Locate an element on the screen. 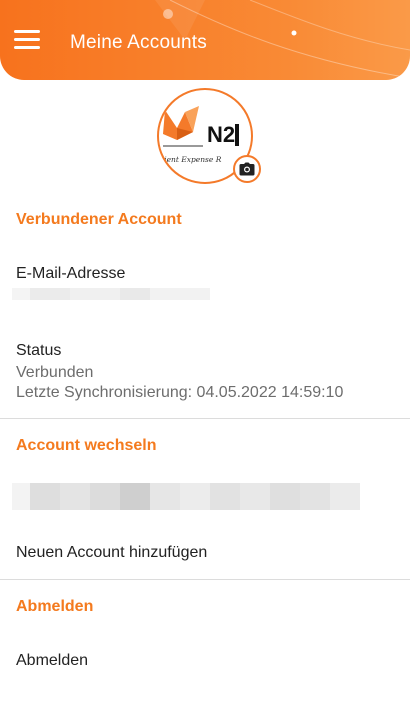 This screenshot has height=720, width=410. email-value-redacted is located at coordinates (111, 294).